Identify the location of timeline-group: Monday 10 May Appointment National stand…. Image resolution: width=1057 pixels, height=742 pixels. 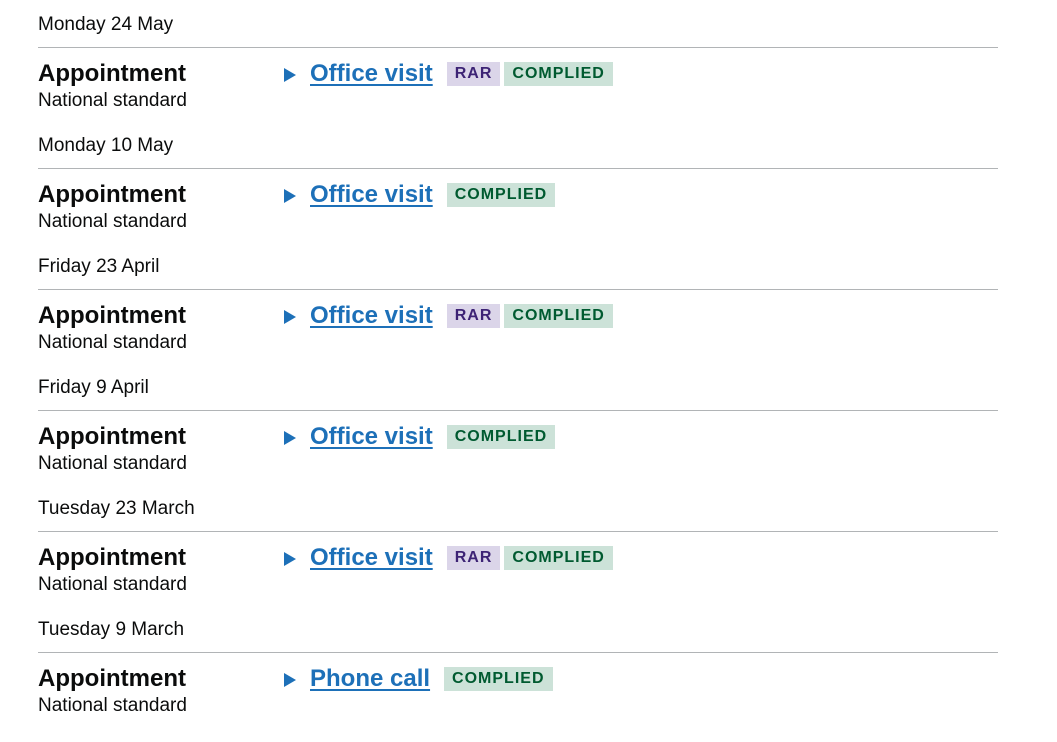
(518, 181).